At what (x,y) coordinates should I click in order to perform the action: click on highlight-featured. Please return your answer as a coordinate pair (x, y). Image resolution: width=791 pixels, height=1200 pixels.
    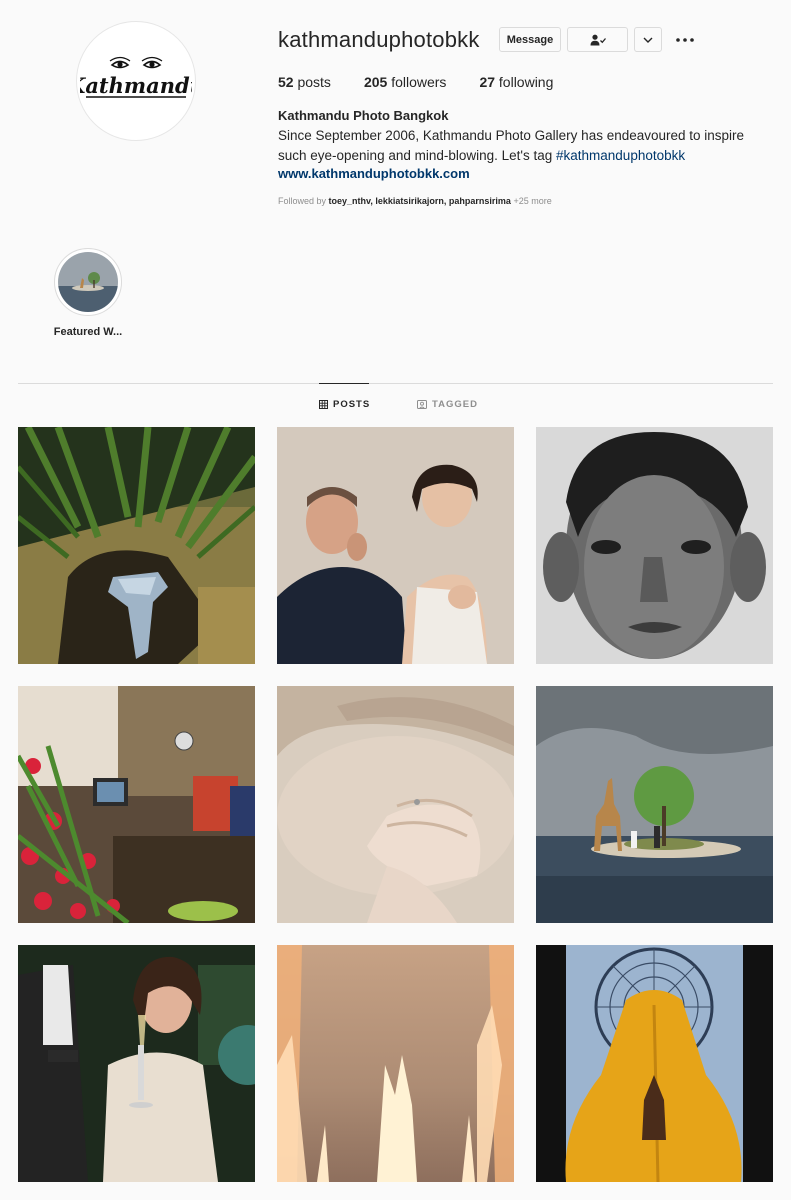
    Looking at the image, I should click on (88, 282).